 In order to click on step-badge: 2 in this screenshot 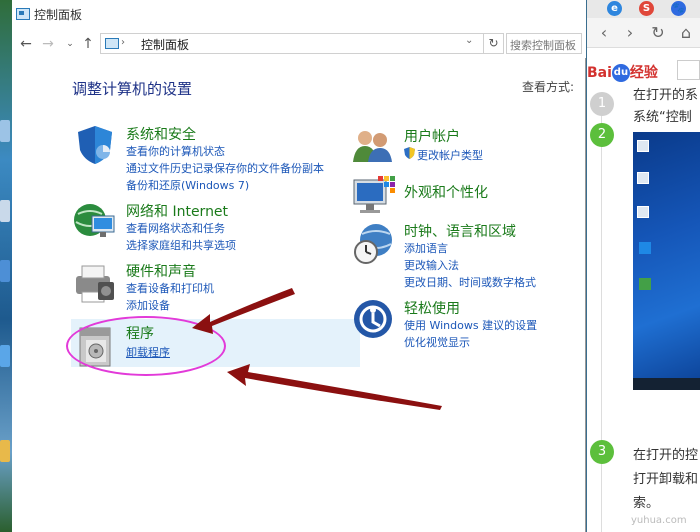, I will do `click(602, 135)`.